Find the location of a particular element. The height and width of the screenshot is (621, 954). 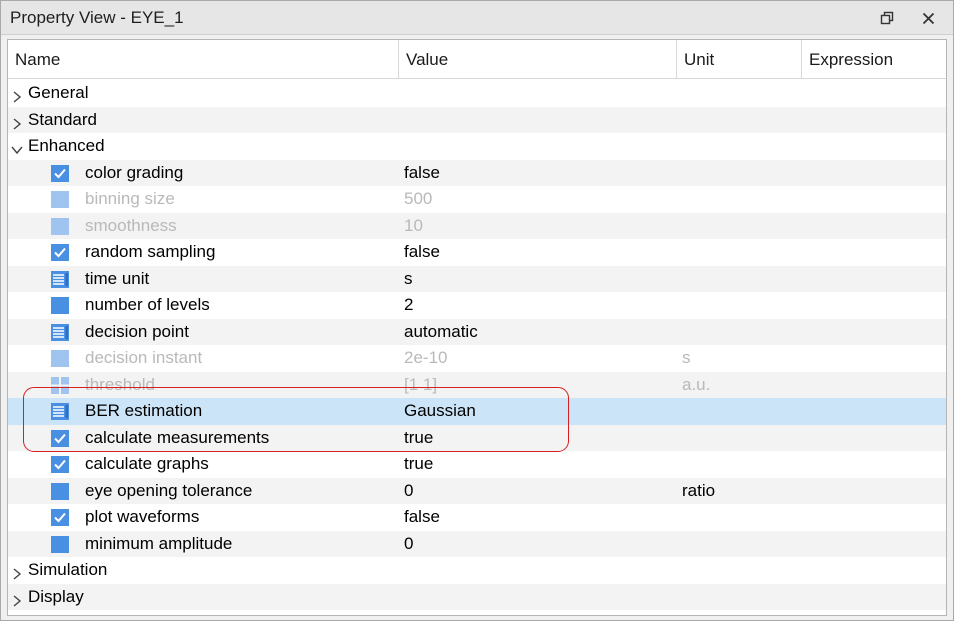

property-value: 10 is located at coordinates (413, 225).